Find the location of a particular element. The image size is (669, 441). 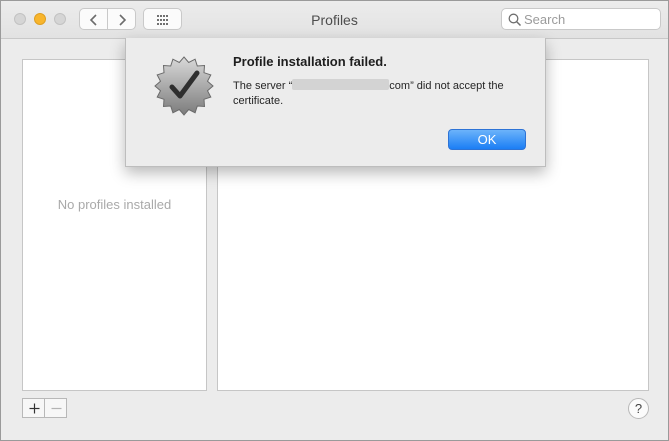

redacted-server-name is located at coordinates (341, 84).